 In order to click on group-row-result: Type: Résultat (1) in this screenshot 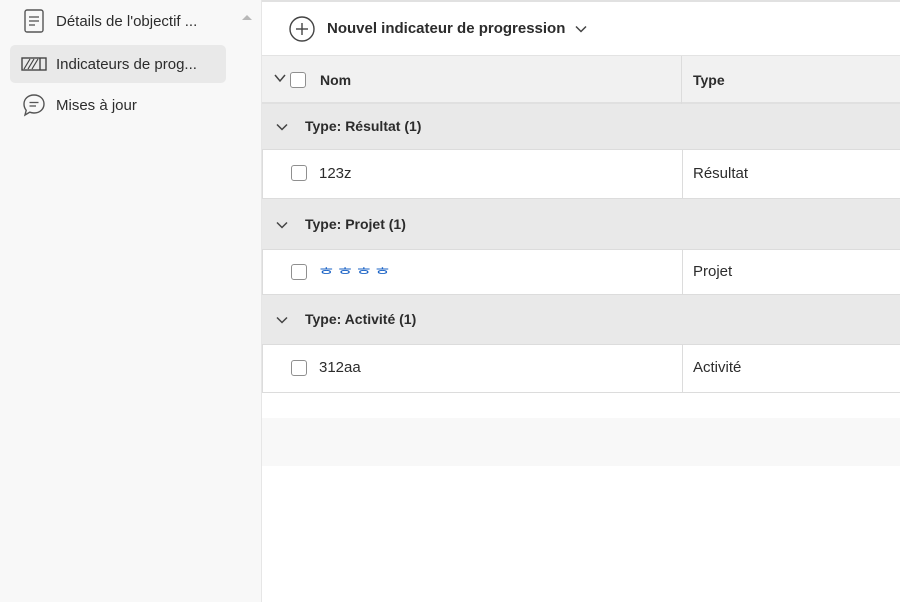, I will do `click(581, 127)`.